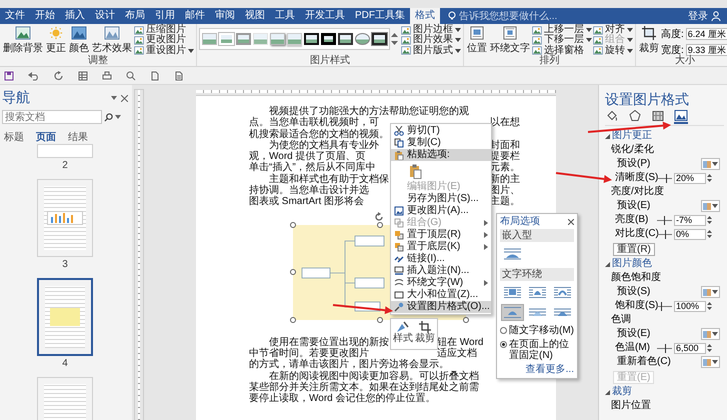 This screenshot has width=727, height=420. What do you see at coordinates (425, 334) in the screenshot?
I see `mini-toolbar-button: 裁剪` at bounding box center [425, 334].